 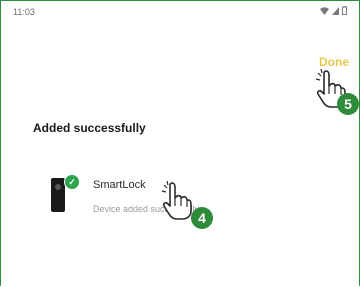 I want to click on battery-icon, so click(x=344, y=10).